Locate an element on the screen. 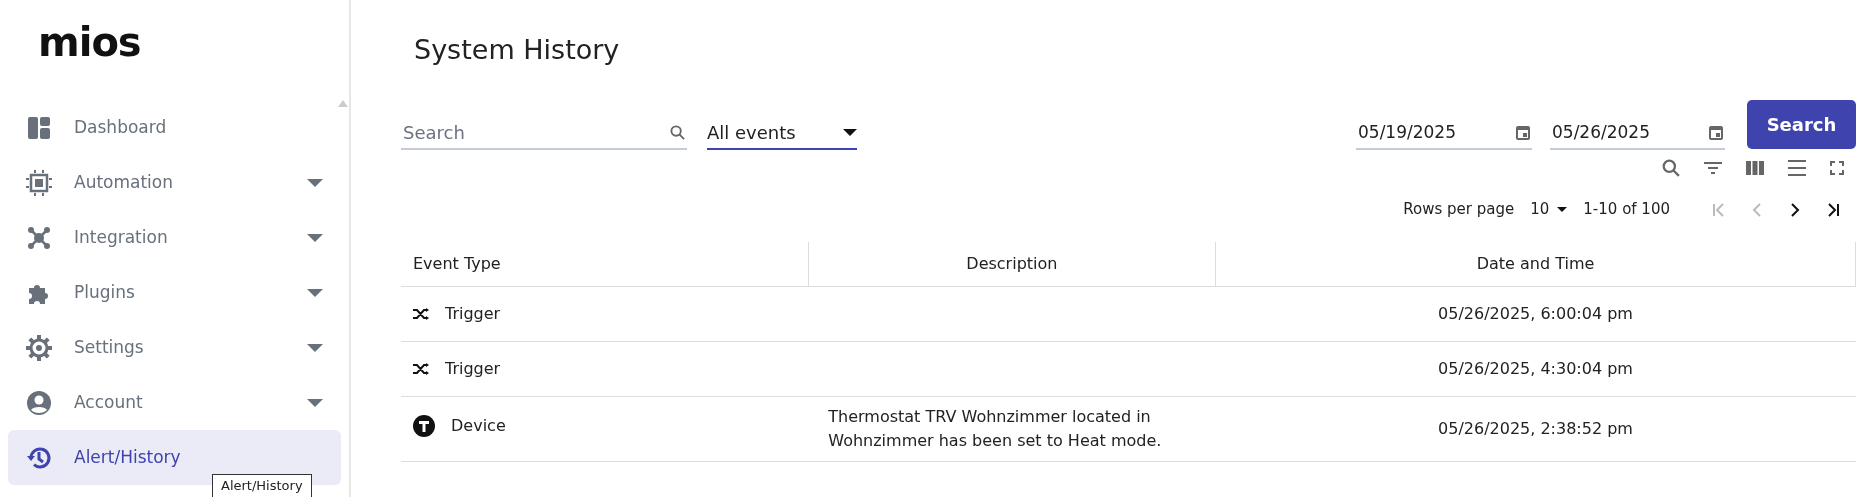 Image resolution: width=1876 pixels, height=497 pixels. last-page-icon is located at coordinates (1833, 209).